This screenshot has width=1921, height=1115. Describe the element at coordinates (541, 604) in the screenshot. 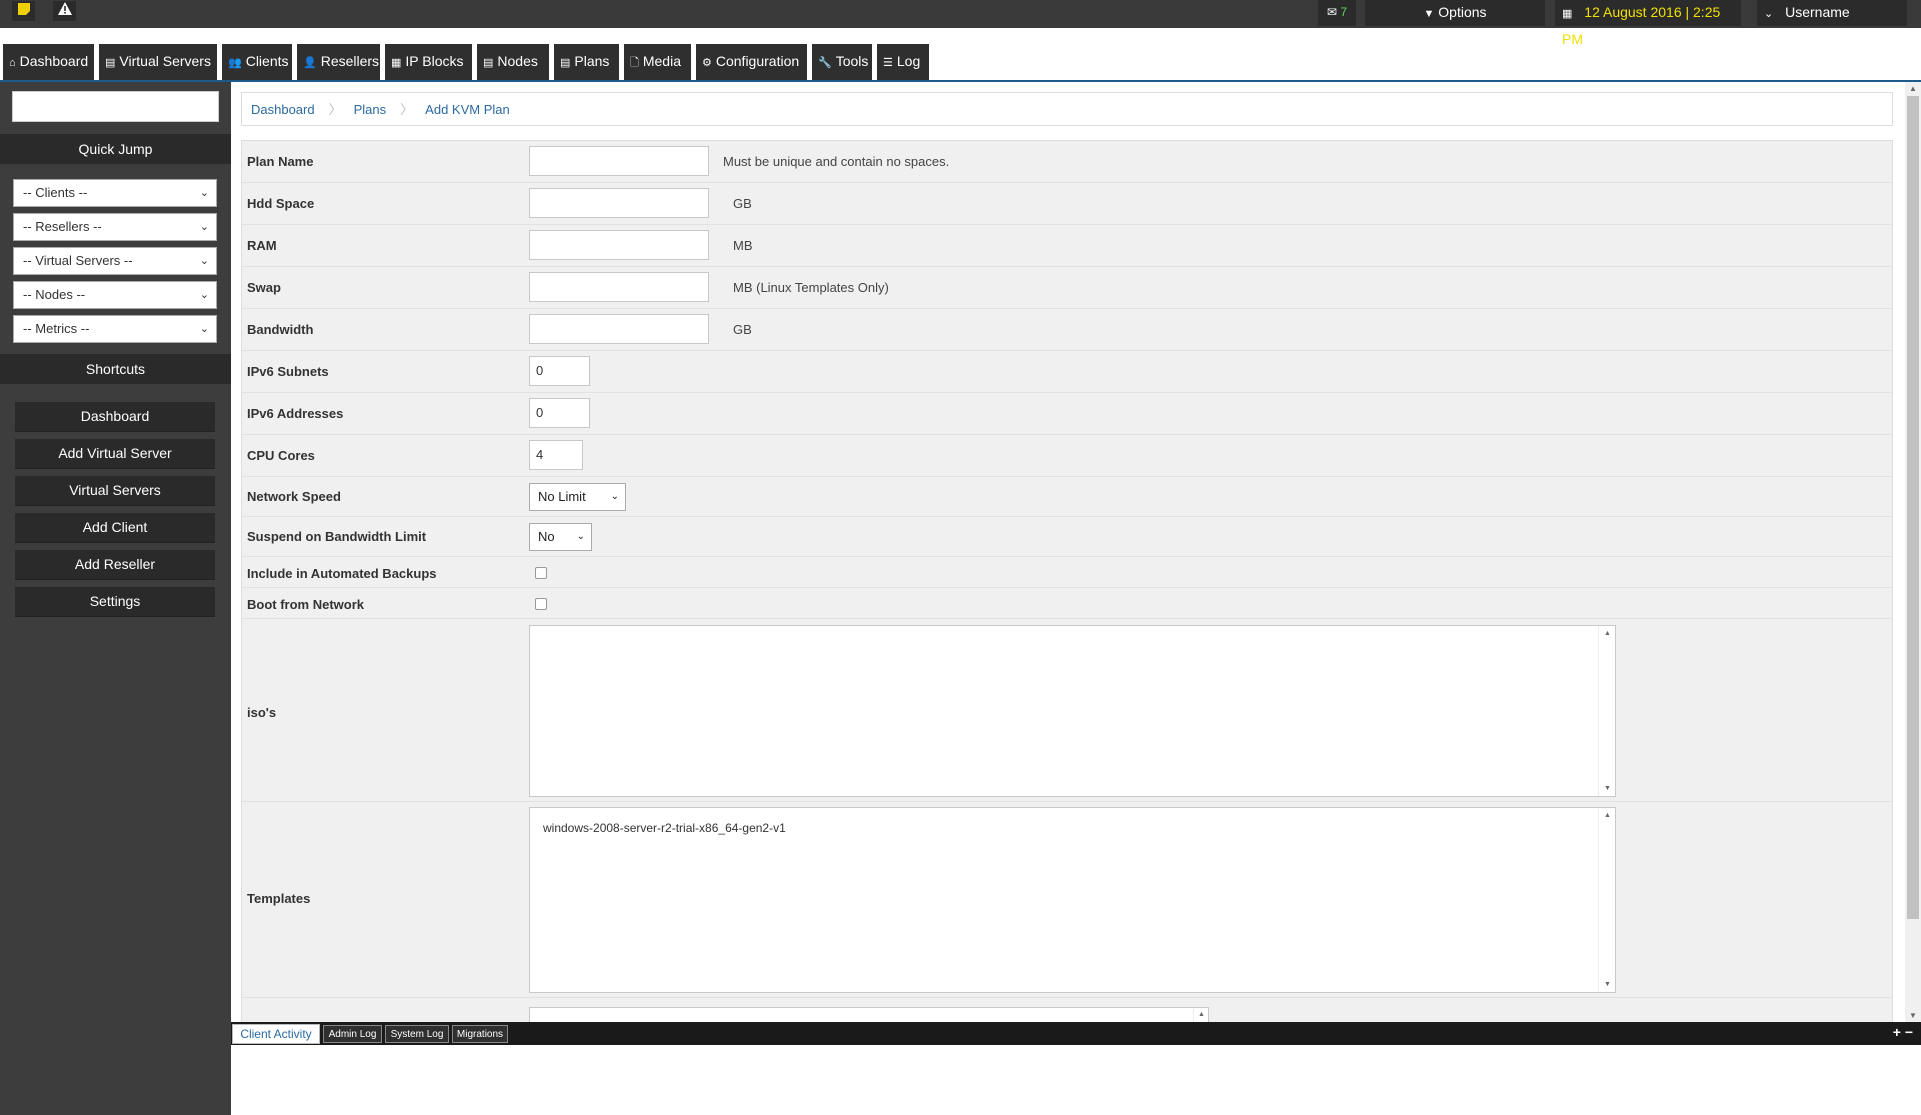

I see `boot-network-checkbox` at that location.